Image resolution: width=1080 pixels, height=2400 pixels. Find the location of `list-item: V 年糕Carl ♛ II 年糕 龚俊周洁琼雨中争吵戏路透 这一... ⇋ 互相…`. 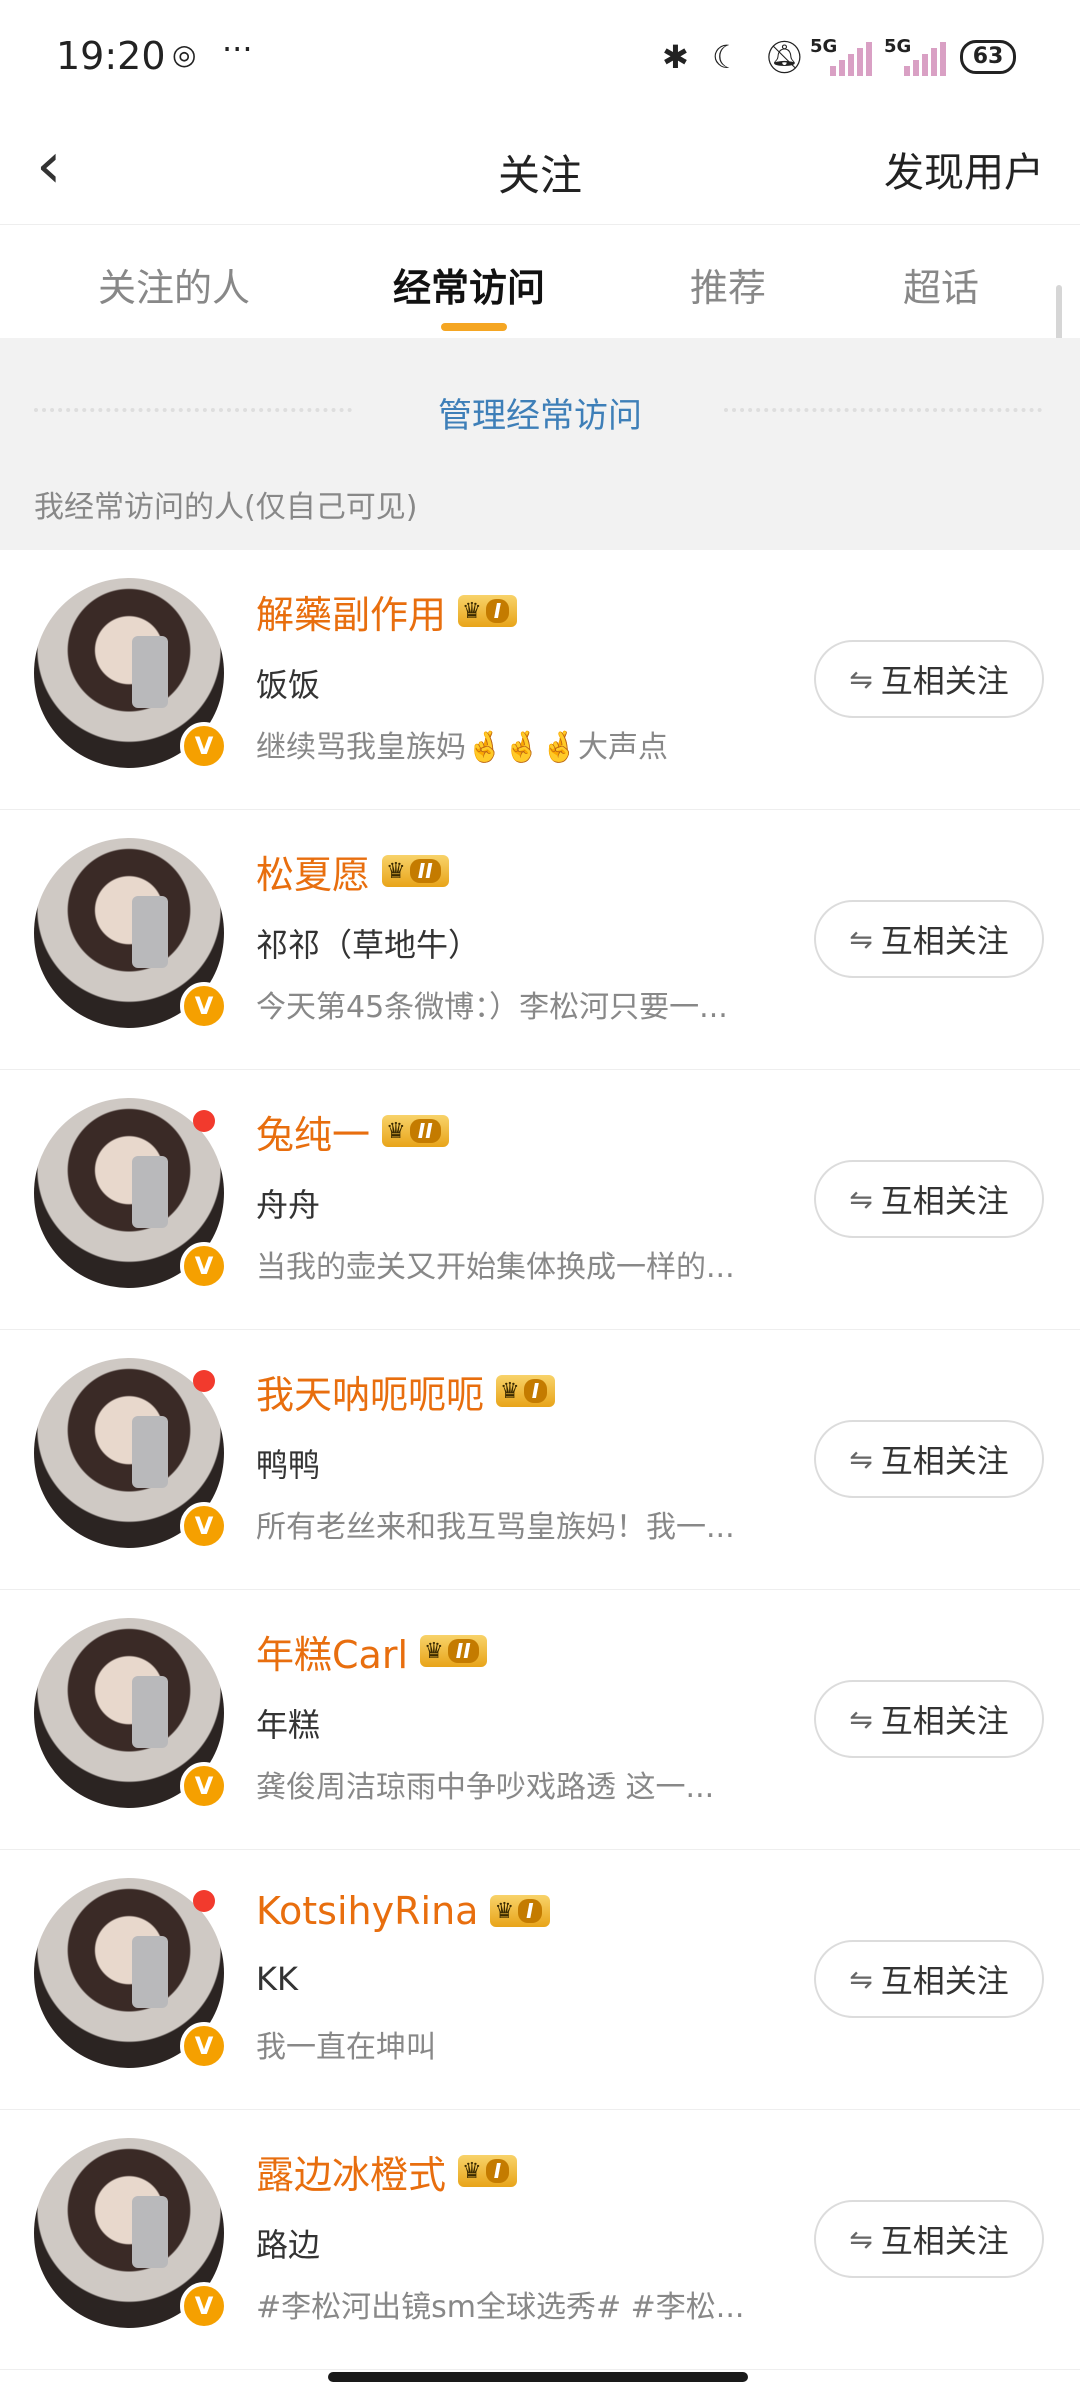

list-item: V 年糕Carl ♛ II 年糕 龚俊周洁琼雨中争吵戏路透 这一... ⇋ 互相… is located at coordinates (540, 1720).